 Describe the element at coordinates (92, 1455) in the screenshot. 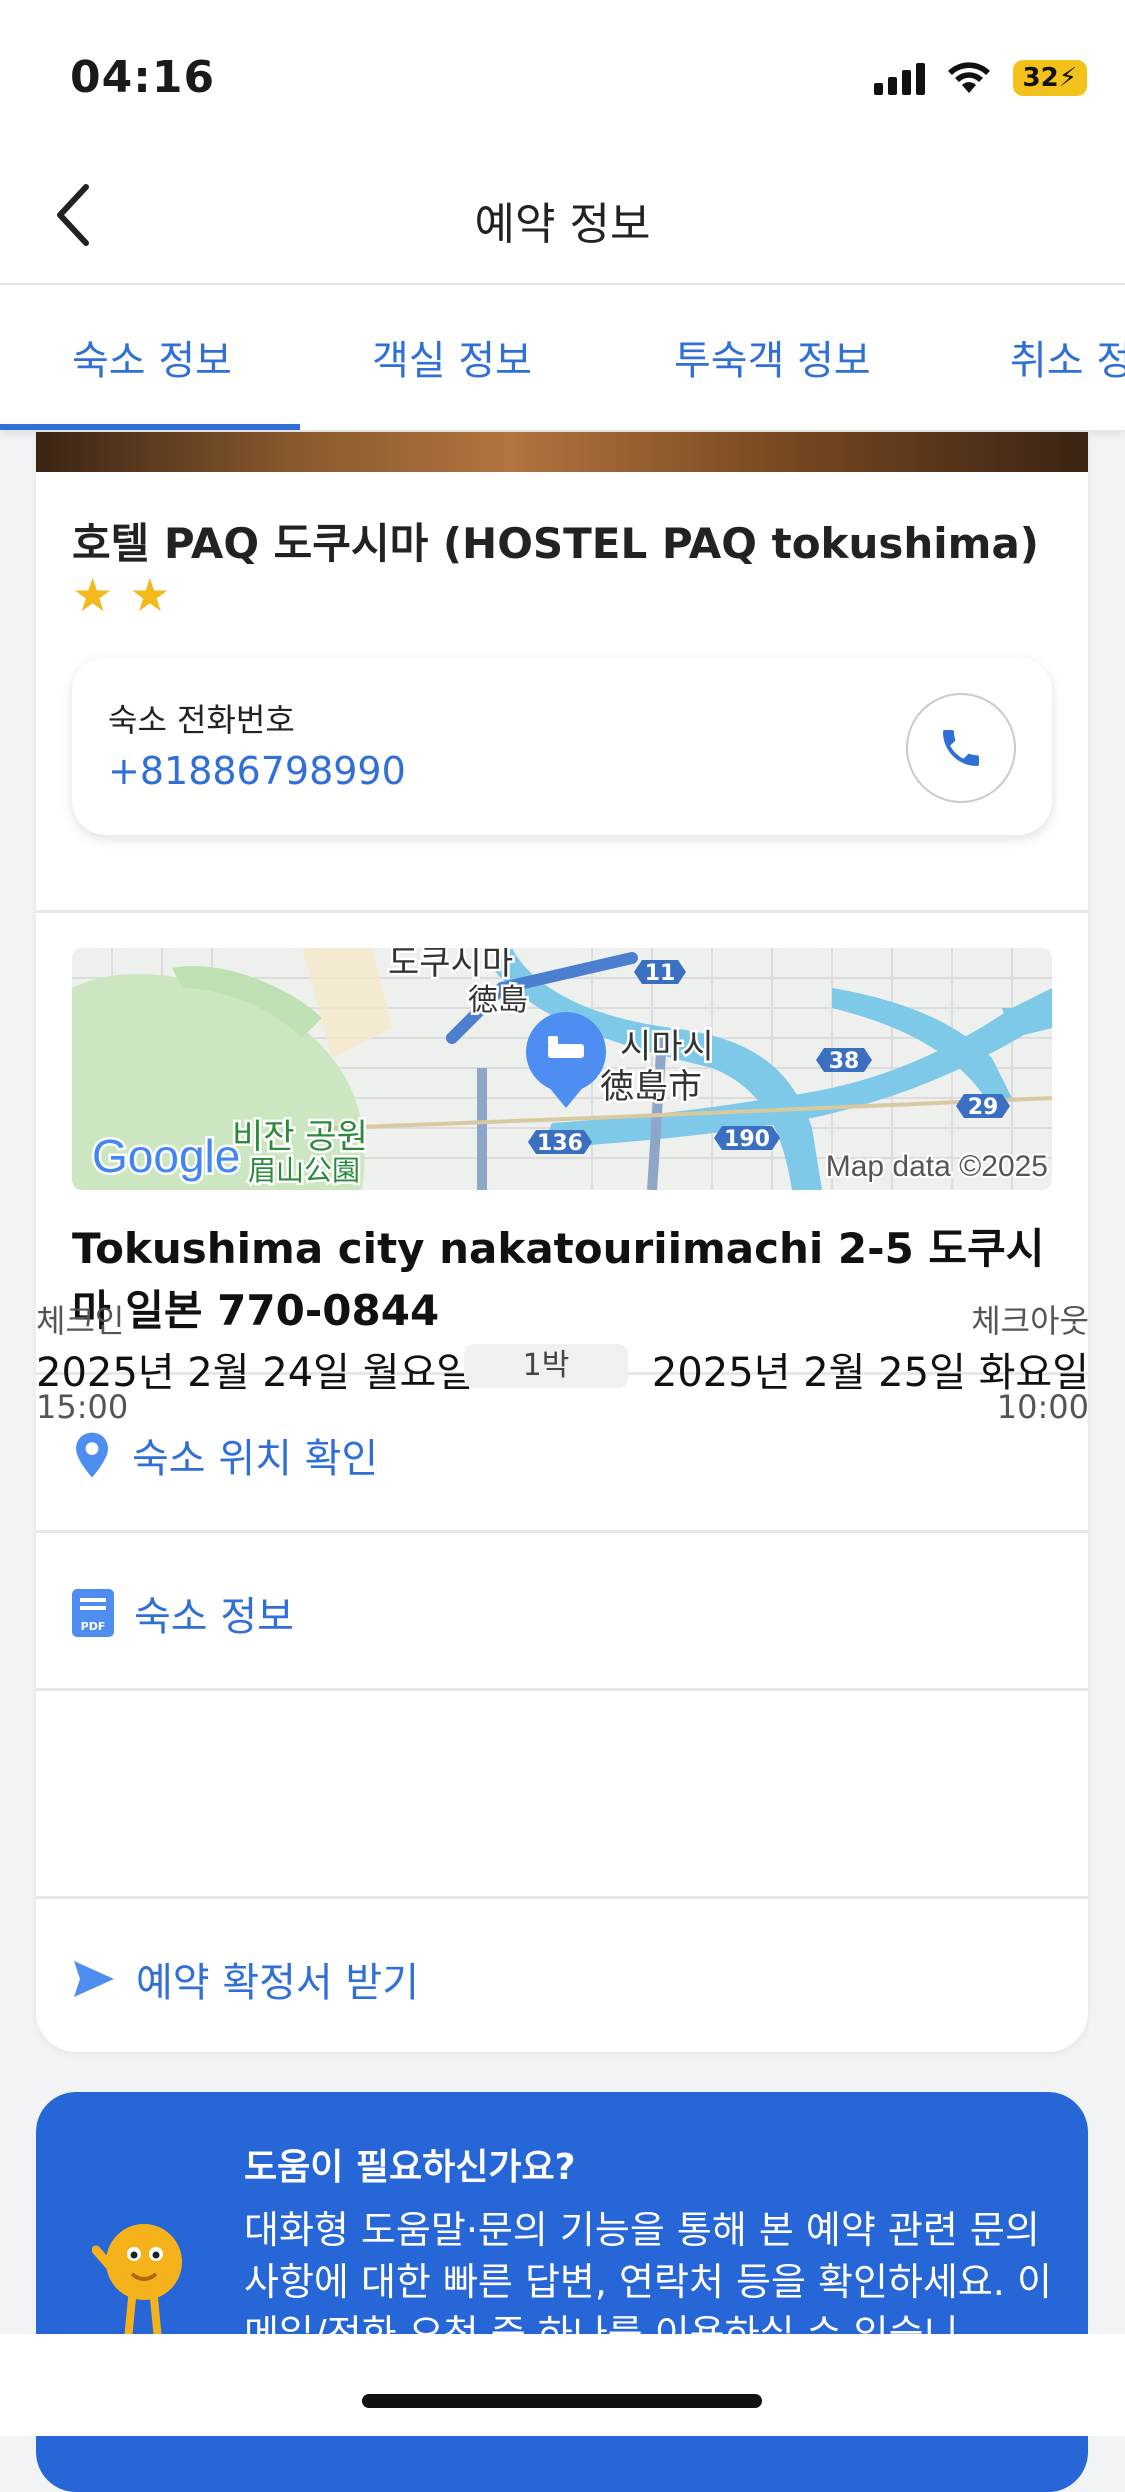

I see `location-pin-icon` at that location.